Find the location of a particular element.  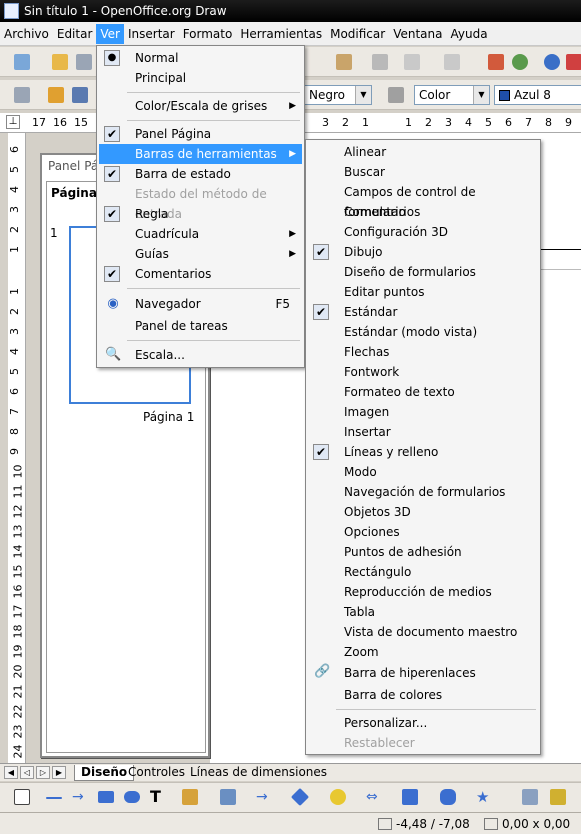

submenu-item-hyperlink-bar: 🔗 Barra de hiperenlaces is located at coordinates (423, 673).